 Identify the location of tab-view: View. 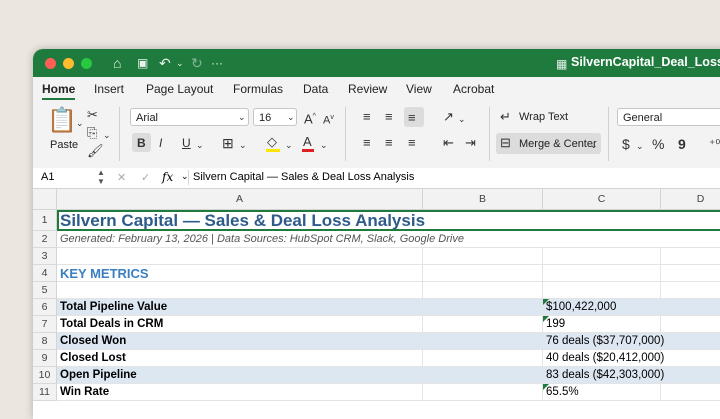
(419, 89).